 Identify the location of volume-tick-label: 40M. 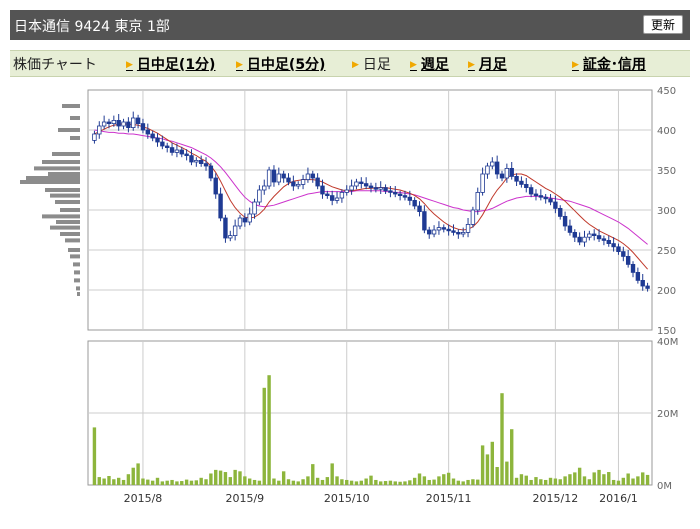
(667, 342).